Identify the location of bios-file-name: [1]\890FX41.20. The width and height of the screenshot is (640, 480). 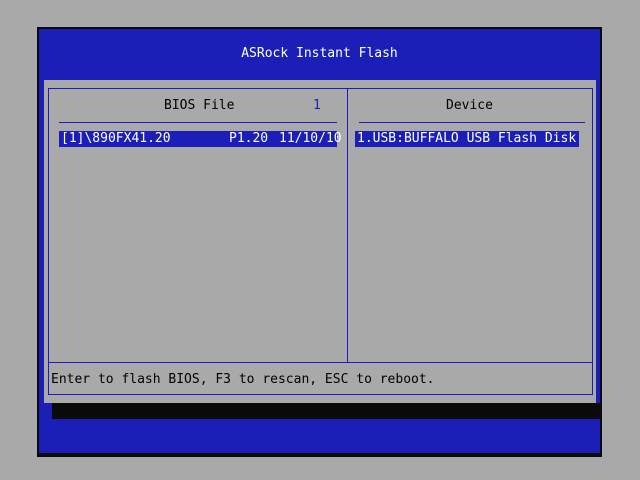
(116, 138).